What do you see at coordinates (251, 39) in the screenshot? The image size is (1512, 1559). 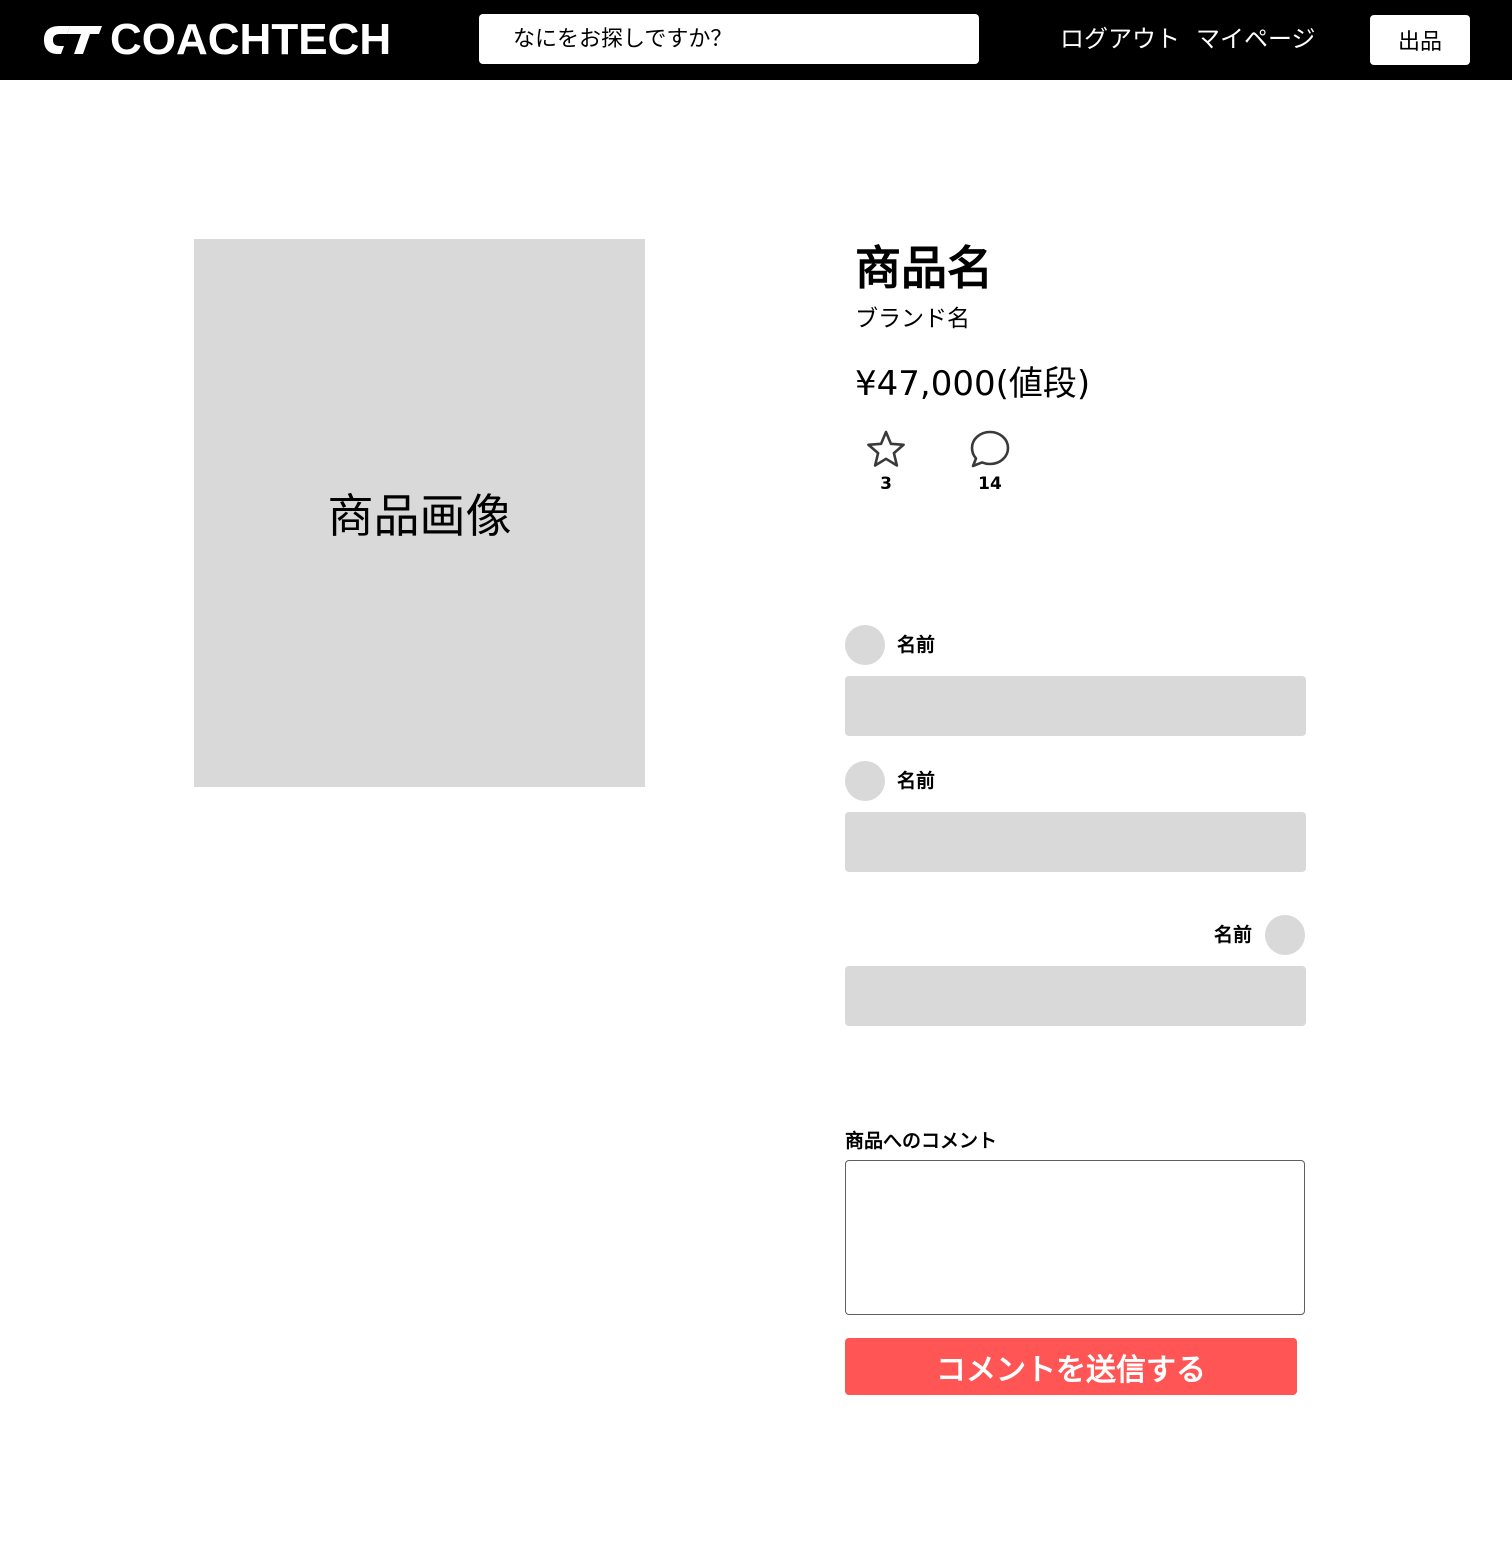 I see `logo-text: COACHTECH` at bounding box center [251, 39].